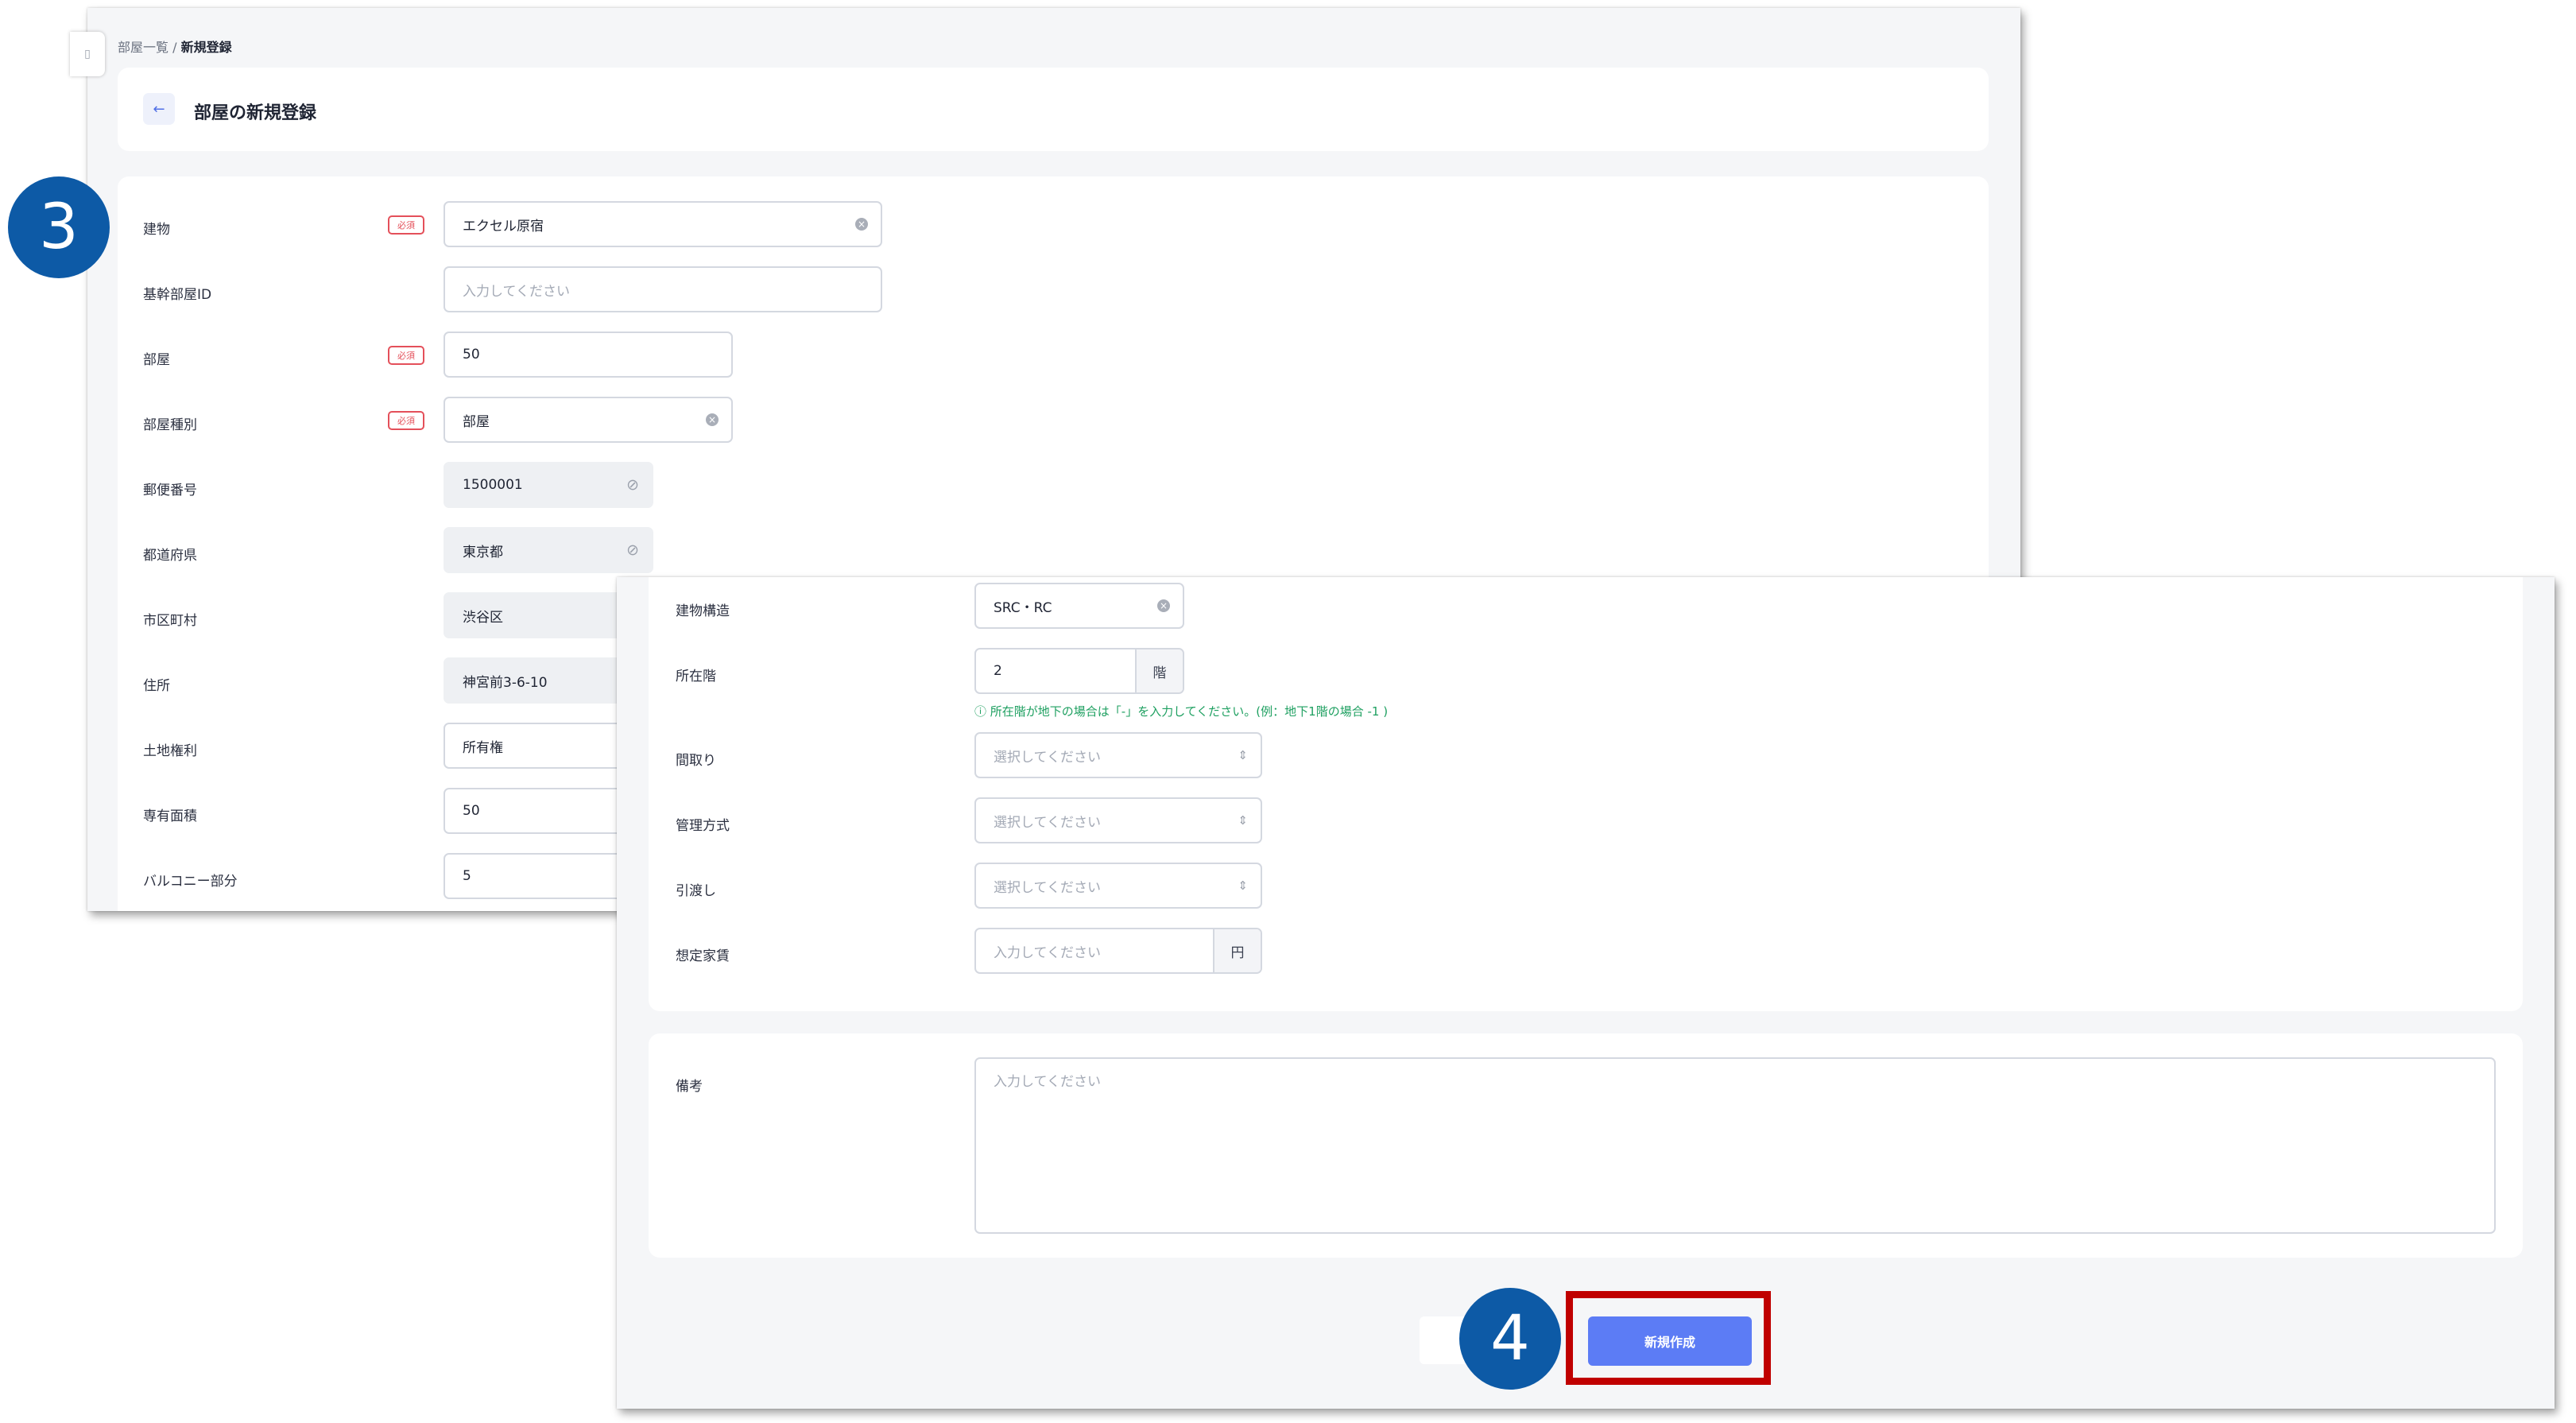 This screenshot has width=2576, height=1423. What do you see at coordinates (467, 876) in the screenshot?
I see `balcony-value: 5` at bounding box center [467, 876].